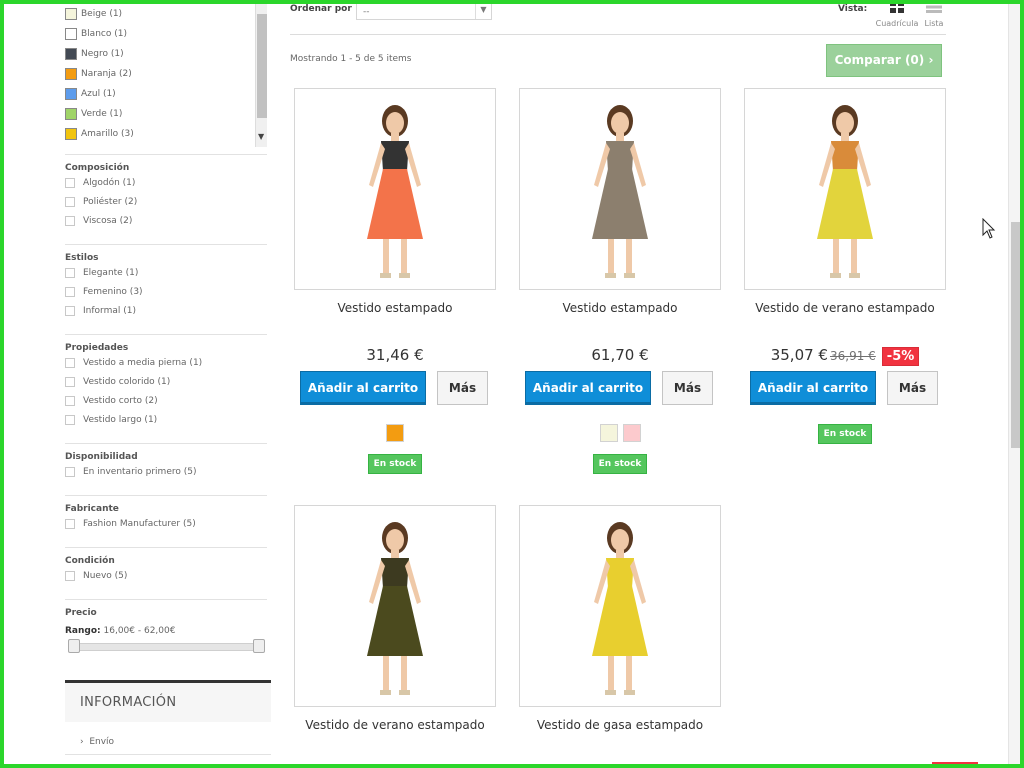  What do you see at coordinates (110, 202) in the screenshot?
I see `filter-option-label: Poliéster (2)` at bounding box center [110, 202].